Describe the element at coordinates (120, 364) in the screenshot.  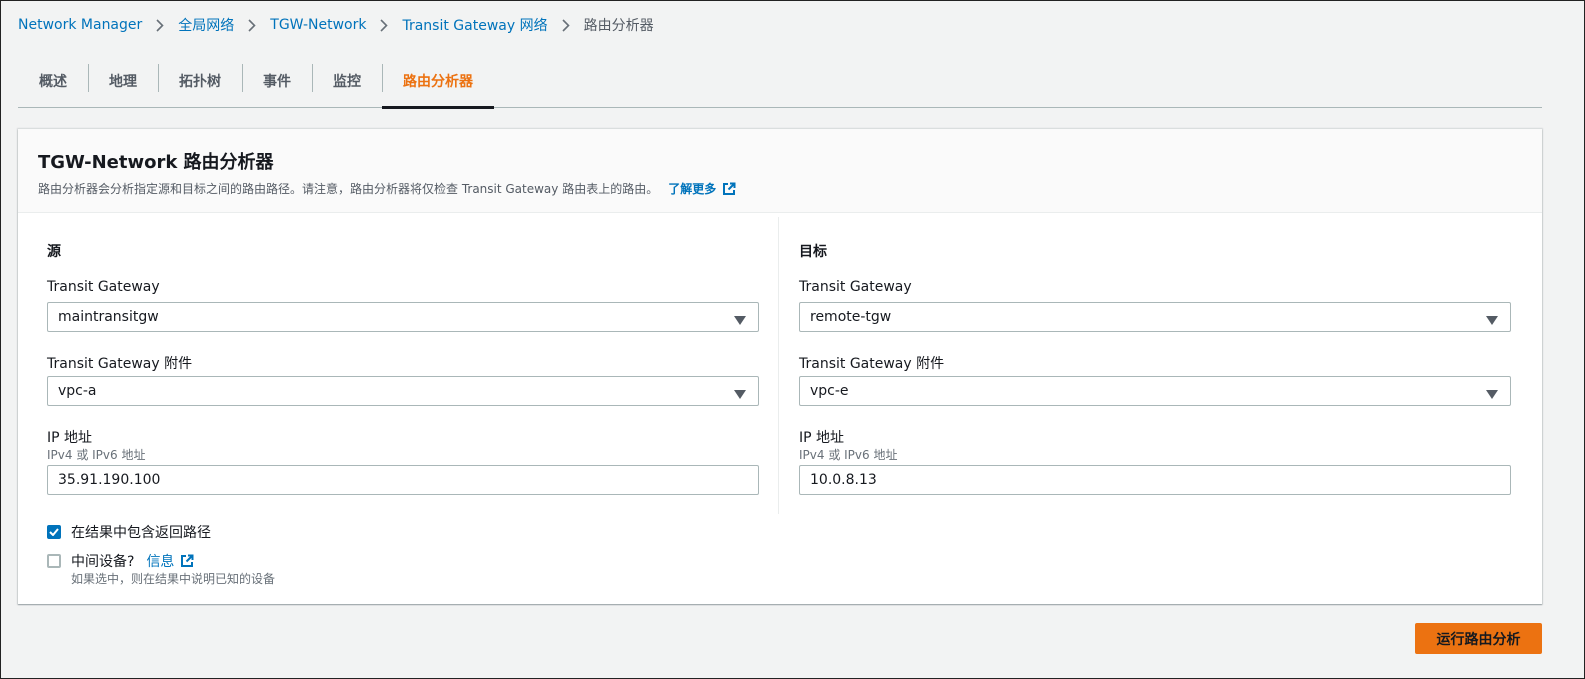
I see `source-attachment-label: Transit Gateway 附件` at that location.